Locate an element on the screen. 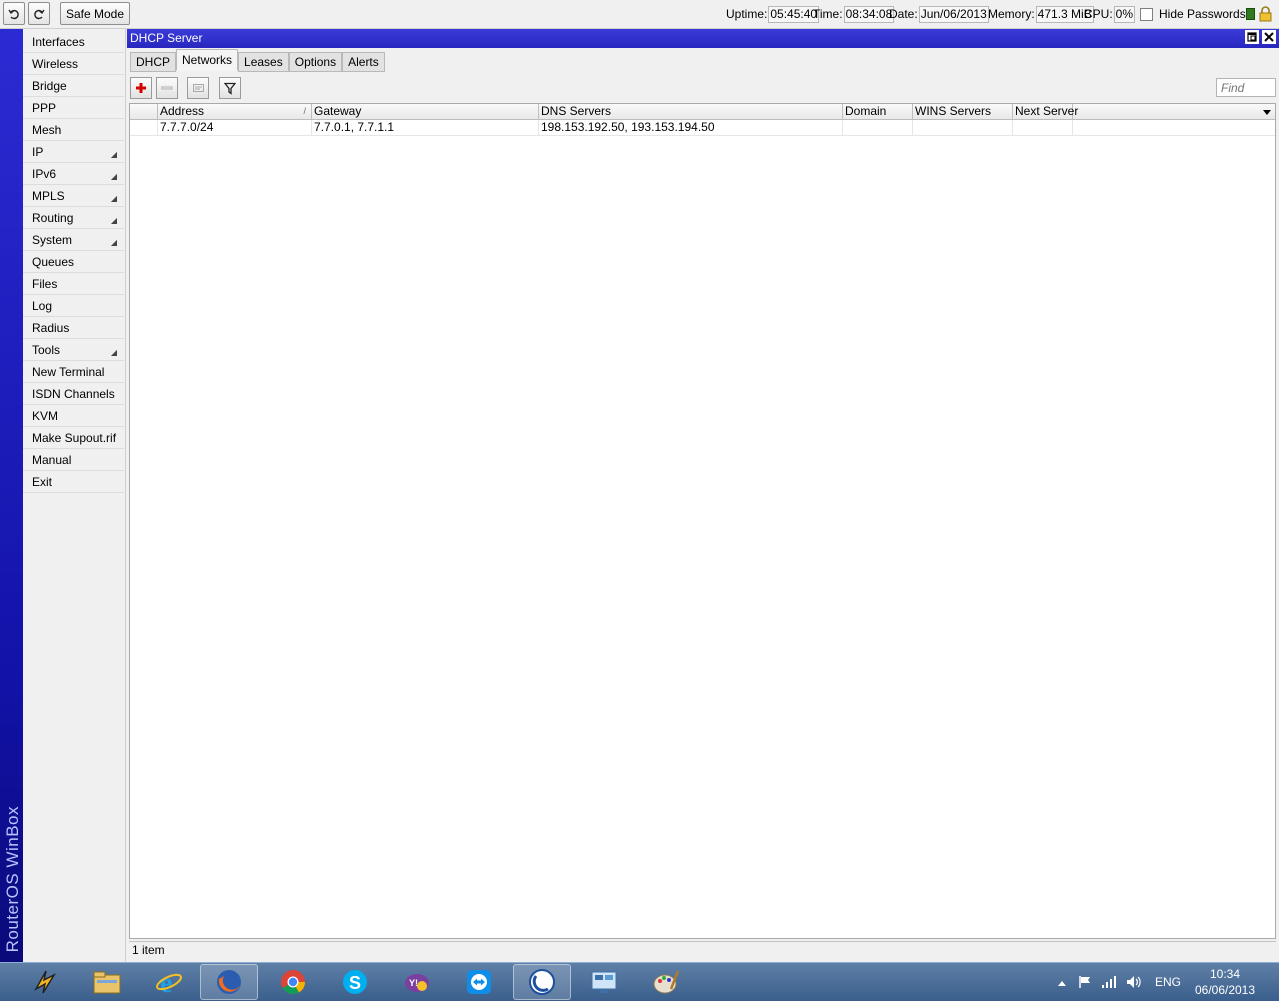 This screenshot has width=1279, height=1001. sidebar-item-label: Tools is located at coordinates (46, 350).